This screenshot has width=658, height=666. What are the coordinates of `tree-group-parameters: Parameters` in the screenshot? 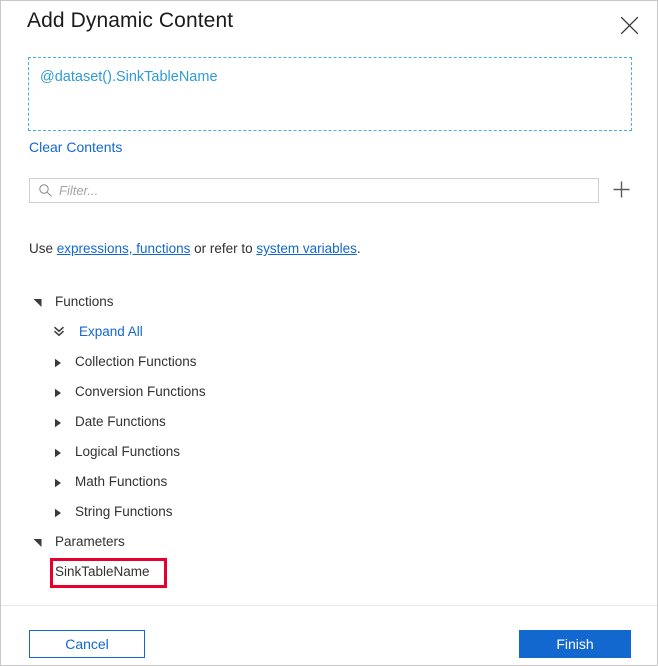 It's located at (329, 541).